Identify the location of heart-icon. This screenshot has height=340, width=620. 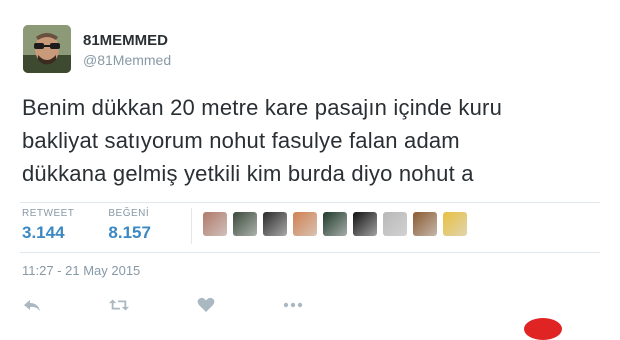
(206, 305).